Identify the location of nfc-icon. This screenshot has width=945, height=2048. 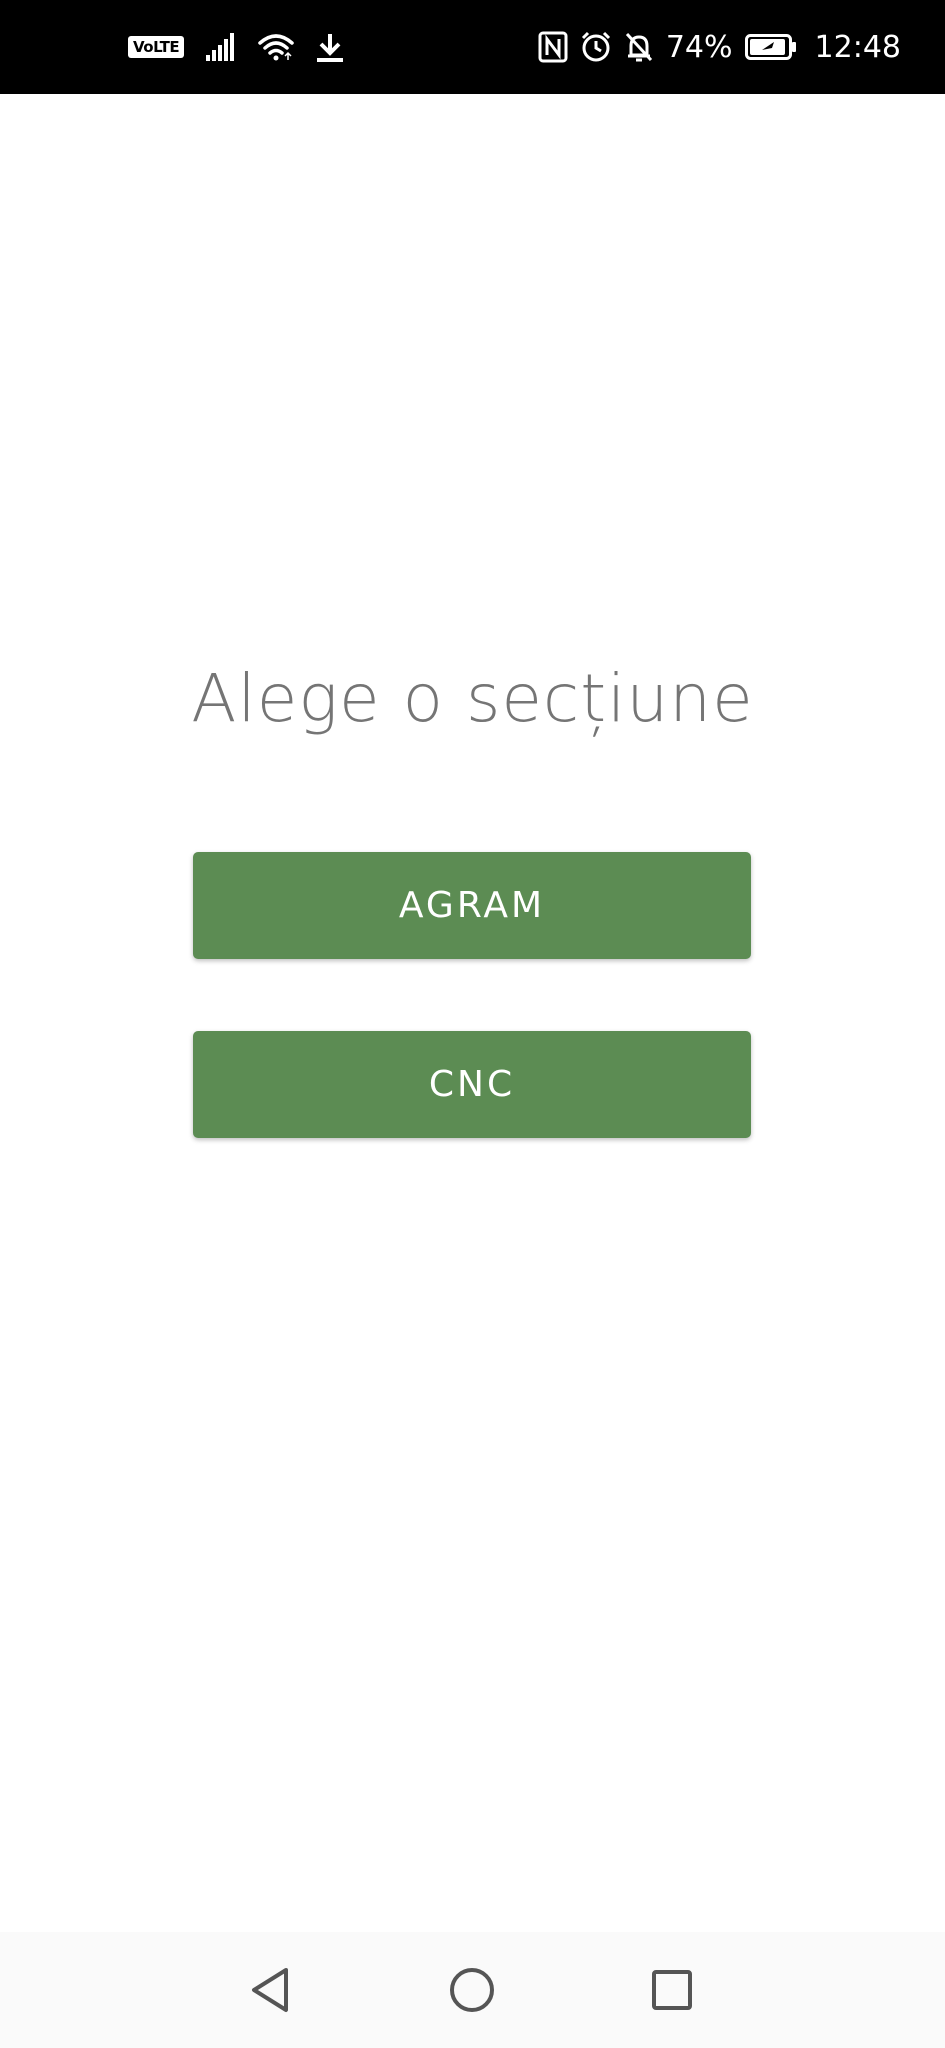
(553, 47).